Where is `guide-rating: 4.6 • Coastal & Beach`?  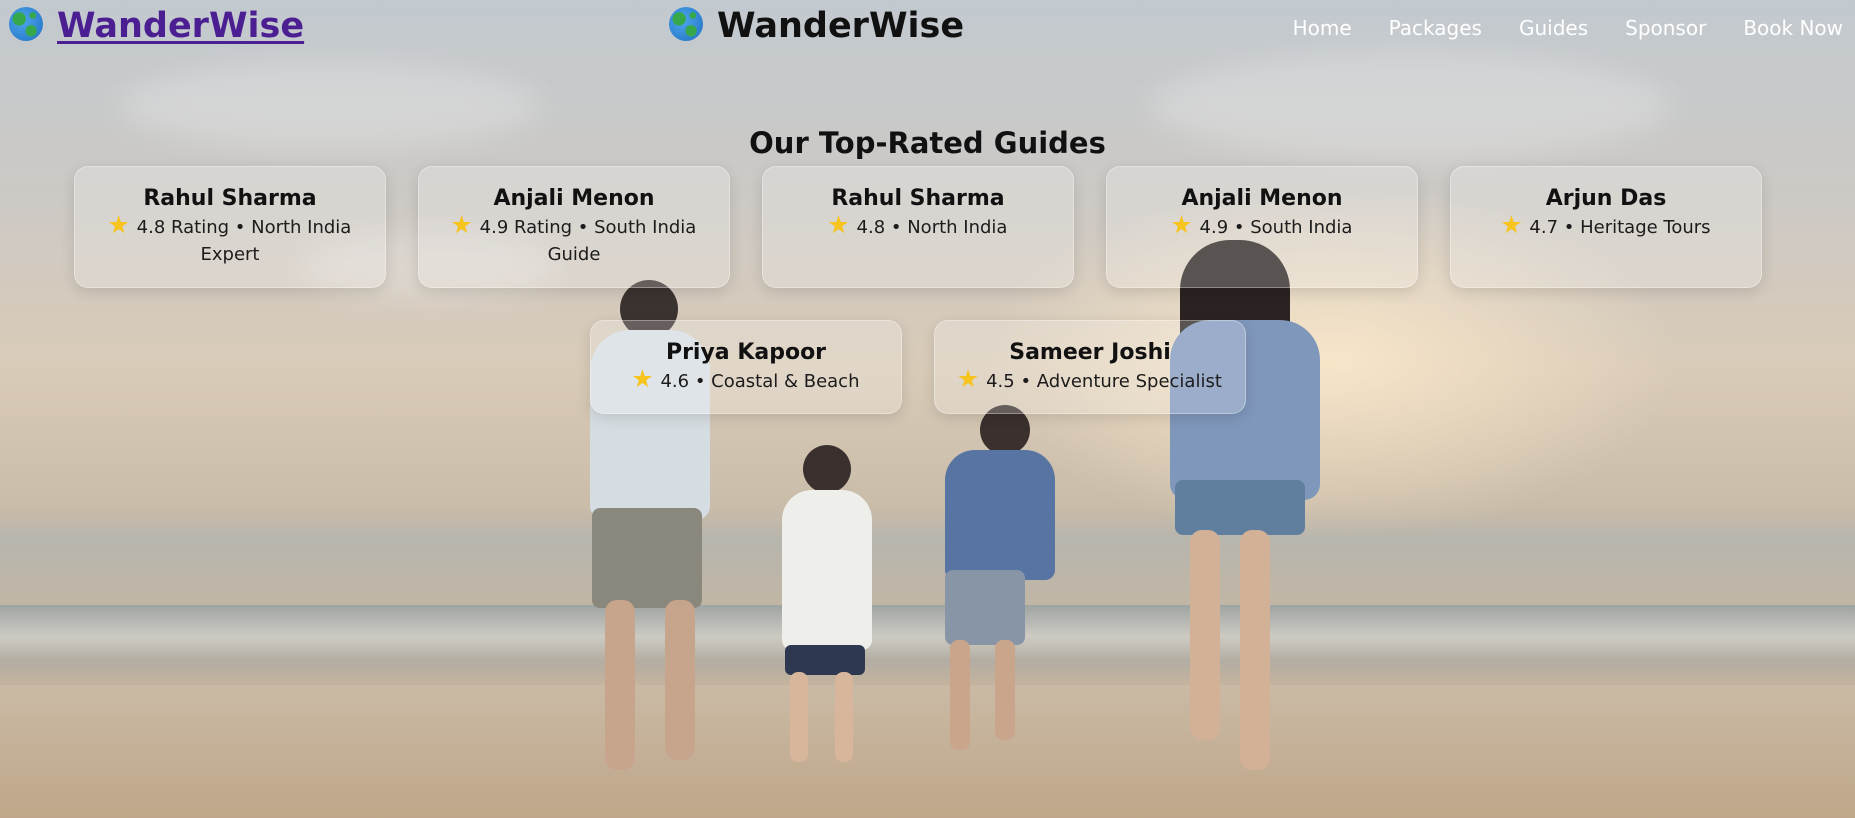 guide-rating: 4.6 • Coastal & Beach is located at coordinates (746, 381).